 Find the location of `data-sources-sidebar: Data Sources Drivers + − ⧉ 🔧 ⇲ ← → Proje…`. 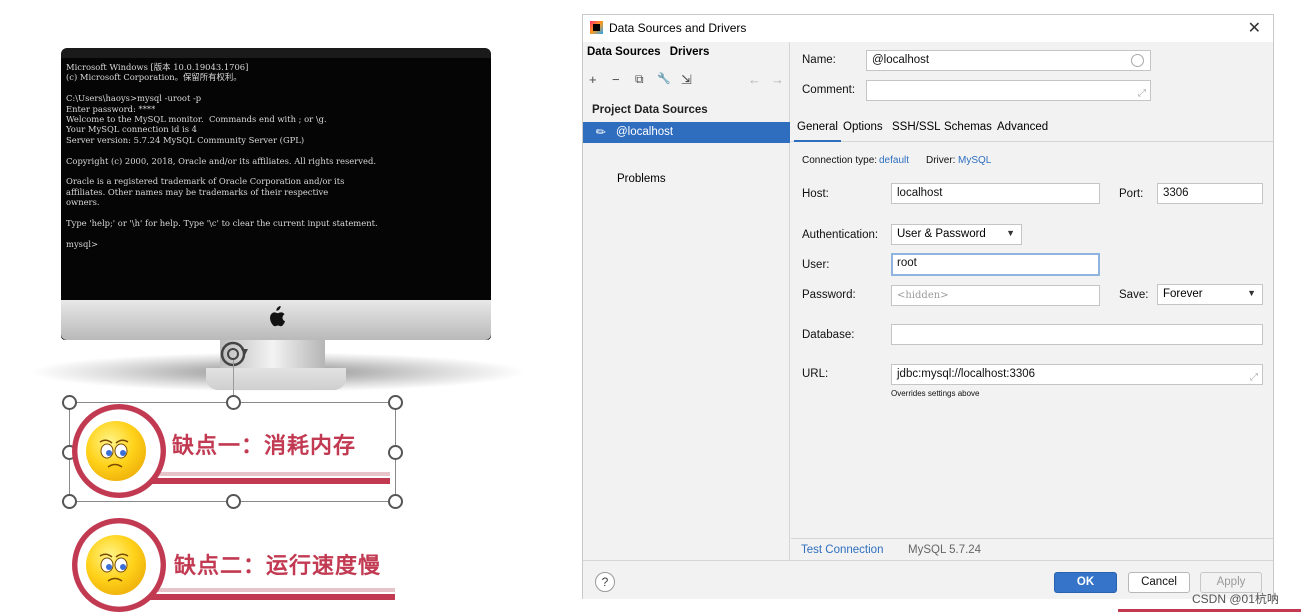

data-sources-sidebar: Data Sources Drivers + − ⧉ 🔧 ⇲ ← → Proje… is located at coordinates (686, 301).